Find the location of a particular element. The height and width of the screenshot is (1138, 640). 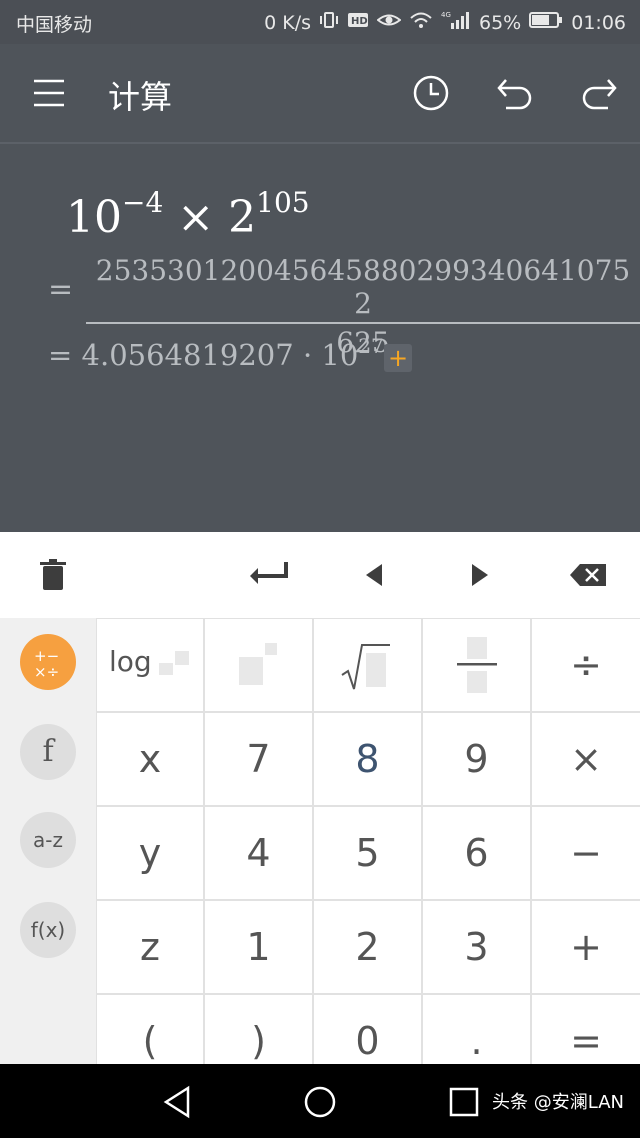

carrier-label: 中国移动 is located at coordinates (54, 25).